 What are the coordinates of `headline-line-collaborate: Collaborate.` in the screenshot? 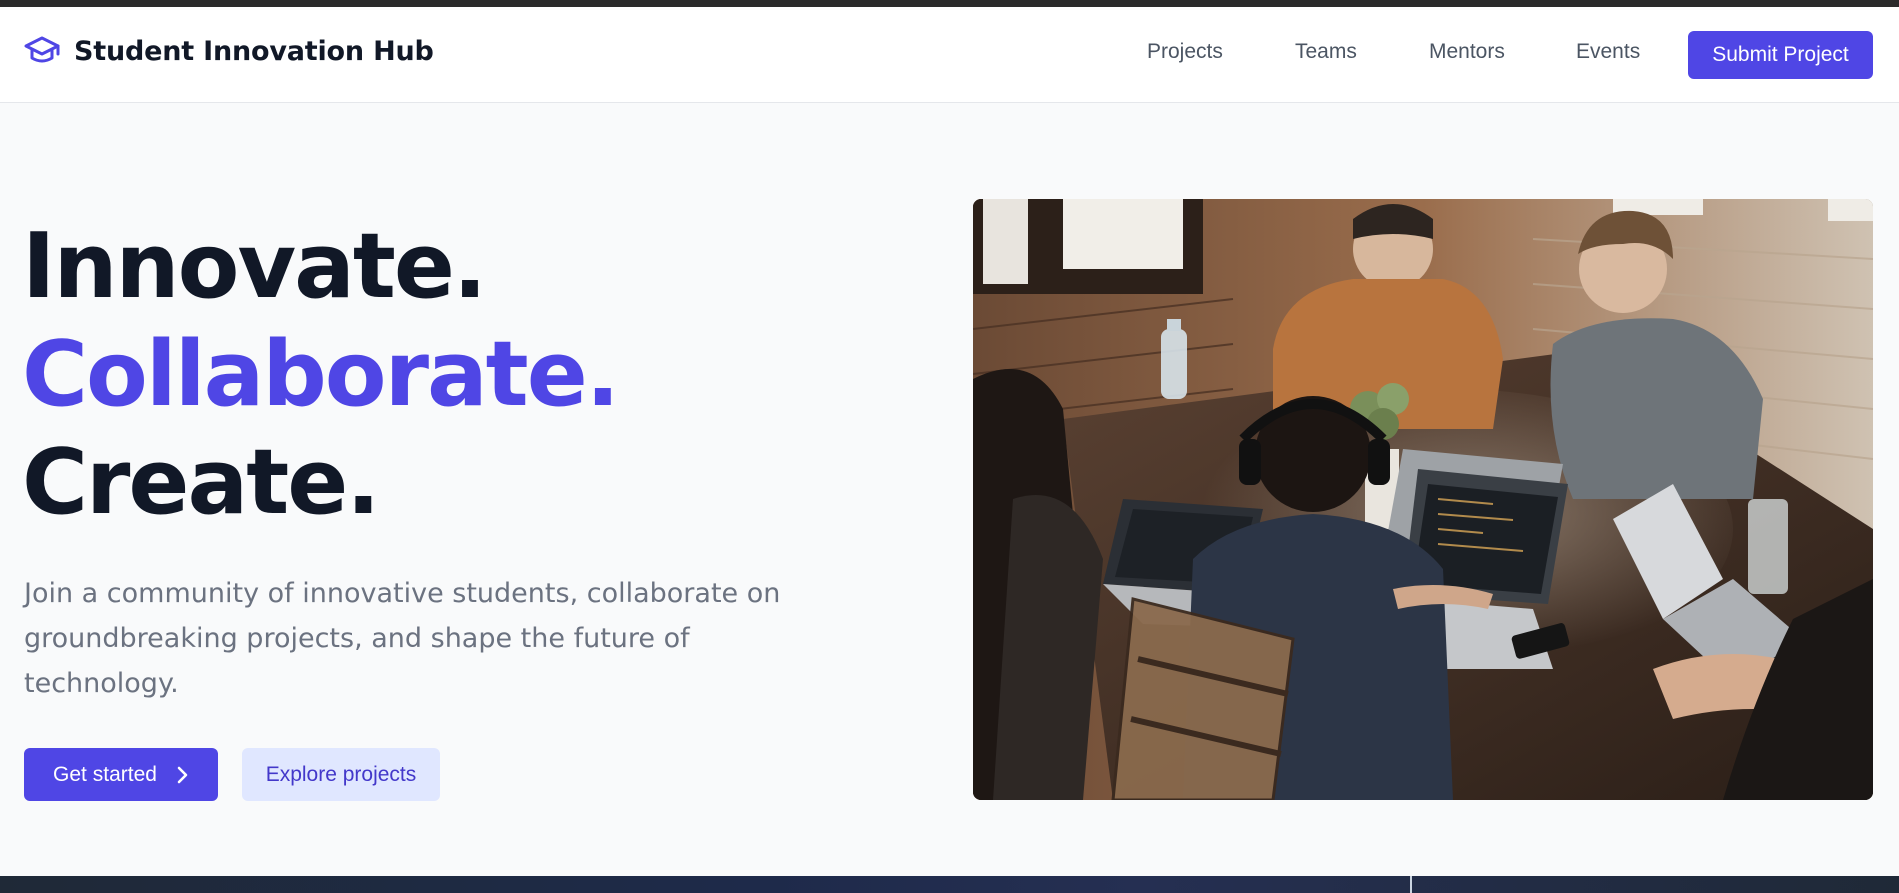 It's located at (321, 374).